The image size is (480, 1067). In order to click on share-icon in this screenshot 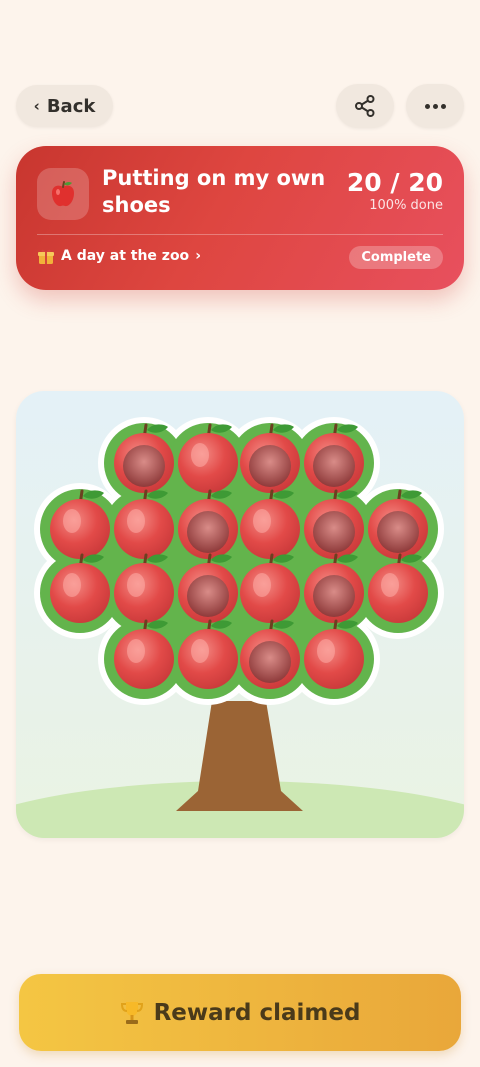, I will do `click(365, 106)`.